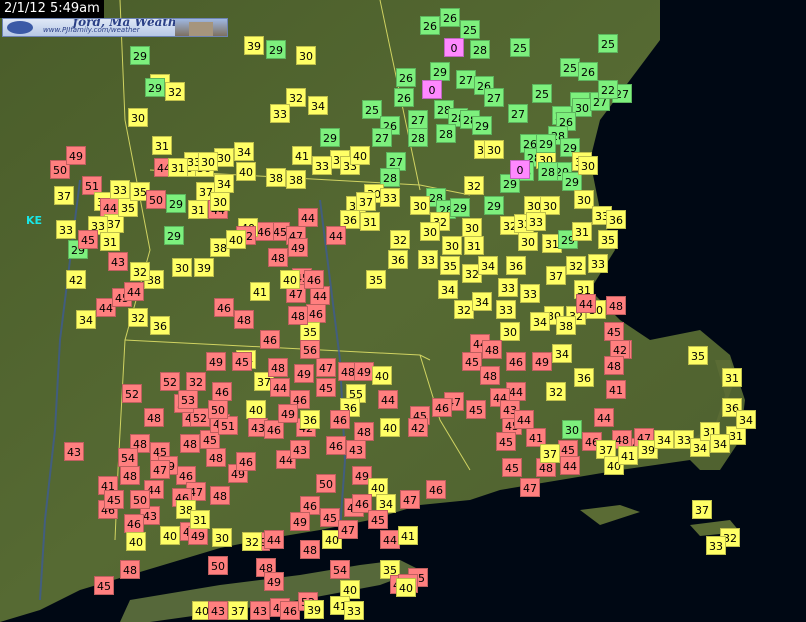 The width and height of the screenshot is (806, 622). I want to click on station-temp-marker: 54, so click(340, 569).